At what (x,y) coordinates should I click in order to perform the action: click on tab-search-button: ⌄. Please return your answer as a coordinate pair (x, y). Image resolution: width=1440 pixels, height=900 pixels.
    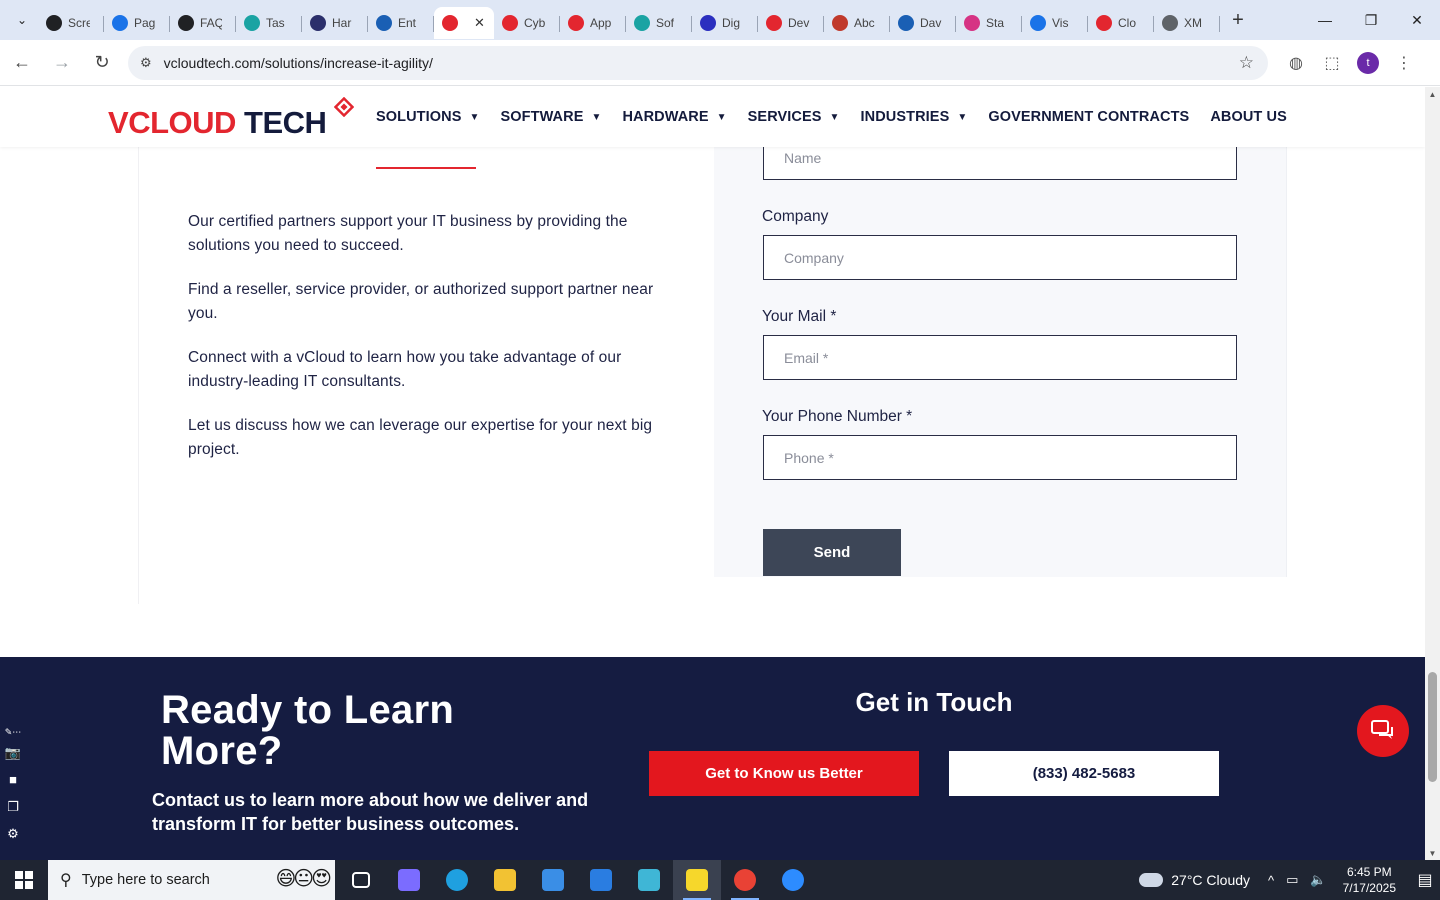
    Looking at the image, I should click on (22, 20).